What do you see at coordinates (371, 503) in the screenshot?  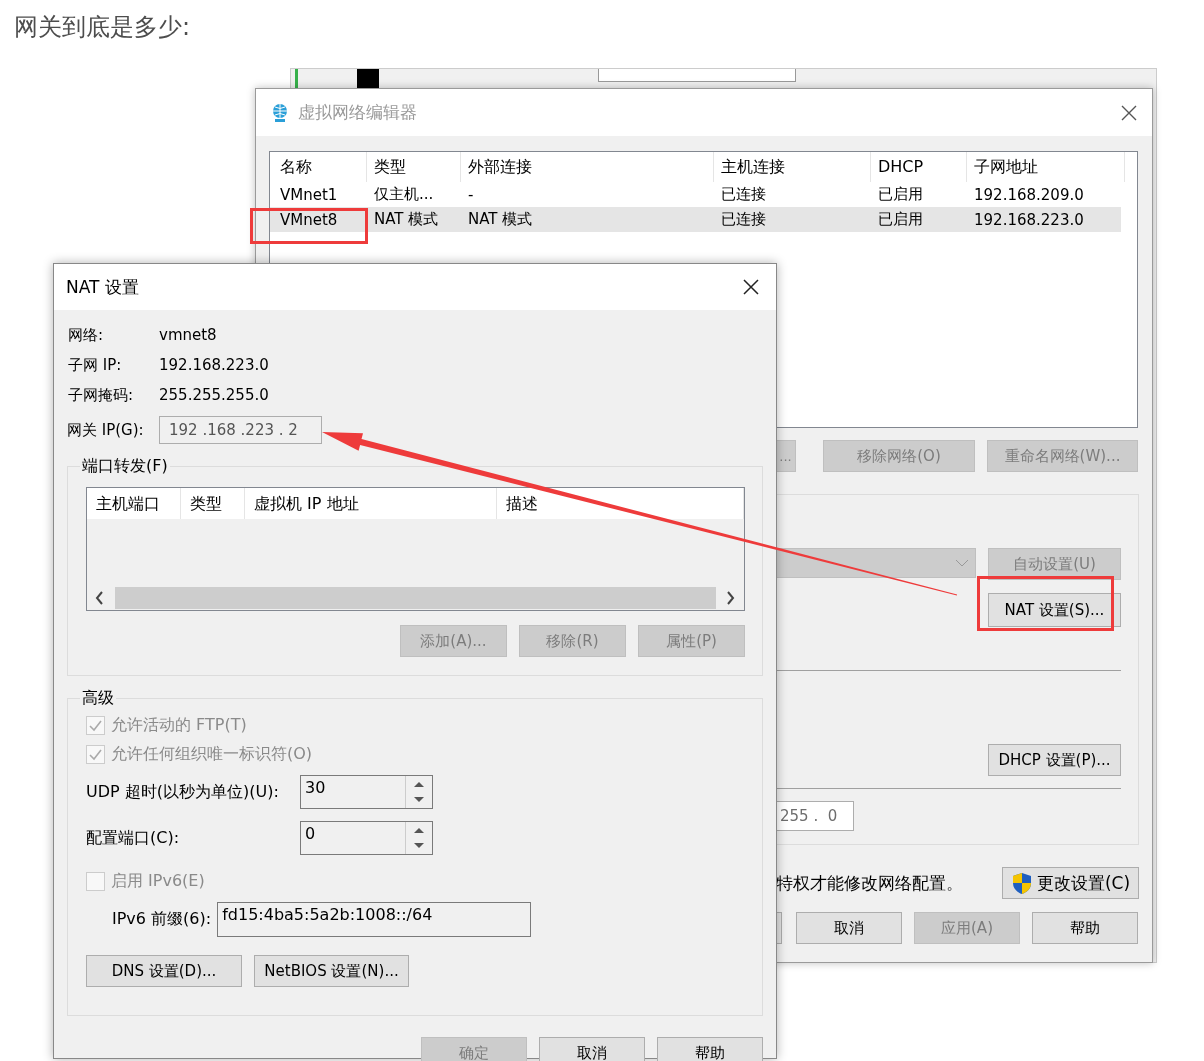 I see `column-header: 虚拟机 IP 地址` at bounding box center [371, 503].